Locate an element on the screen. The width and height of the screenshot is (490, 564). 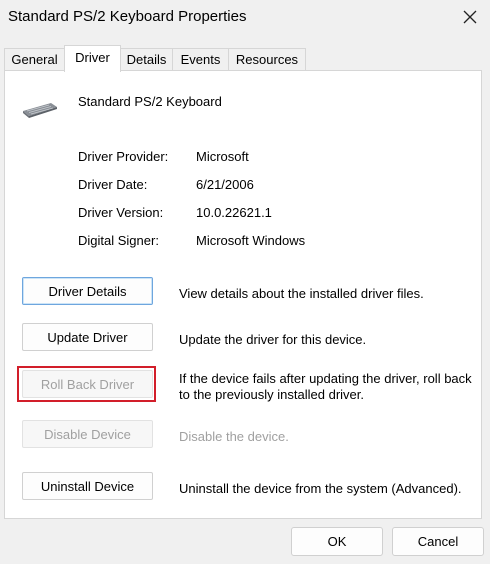
update-driver-description: Update the driver for this device. is located at coordinates (273, 339).